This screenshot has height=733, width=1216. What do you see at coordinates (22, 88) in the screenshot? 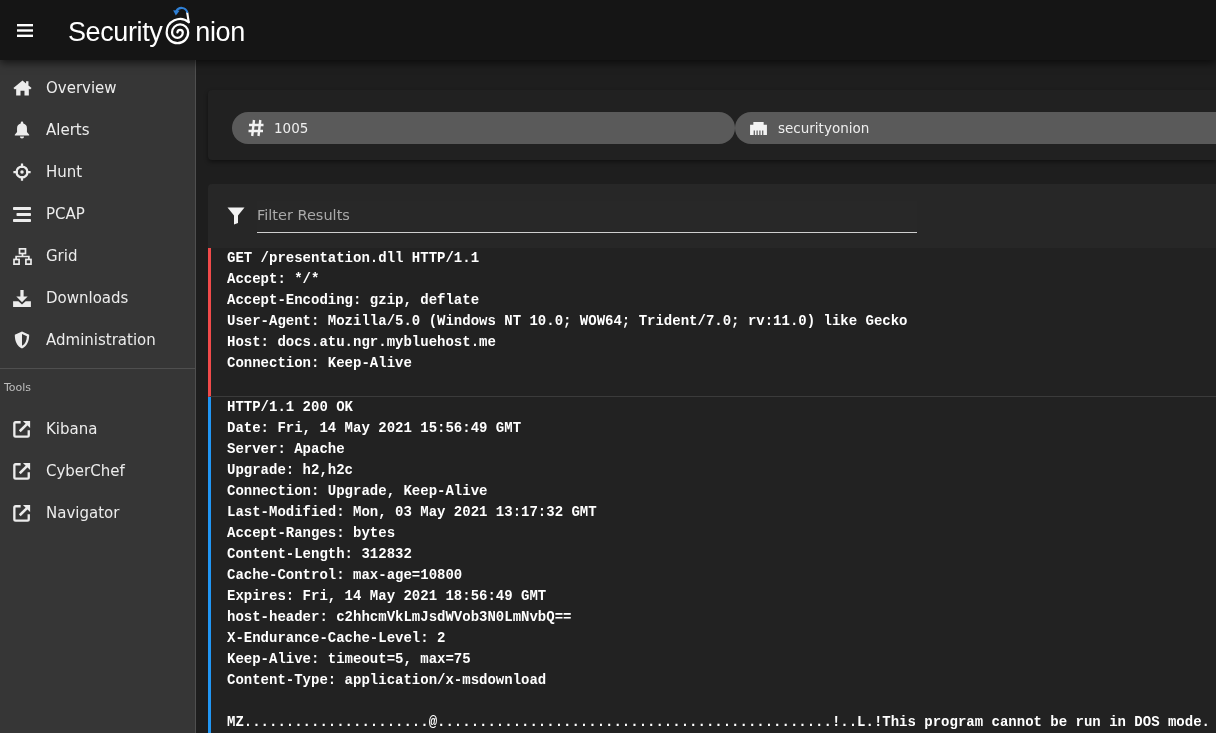
I see `home-icon` at bounding box center [22, 88].